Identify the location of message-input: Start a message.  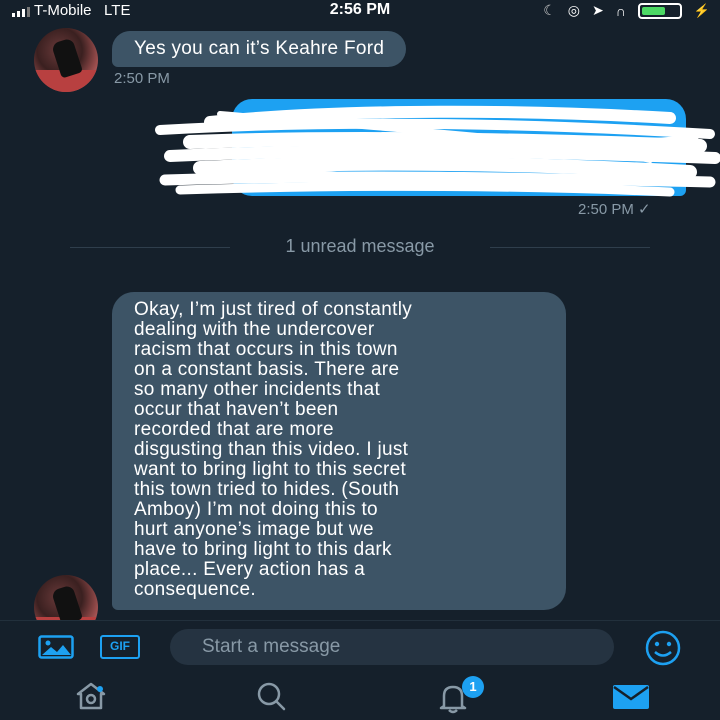
(392, 647).